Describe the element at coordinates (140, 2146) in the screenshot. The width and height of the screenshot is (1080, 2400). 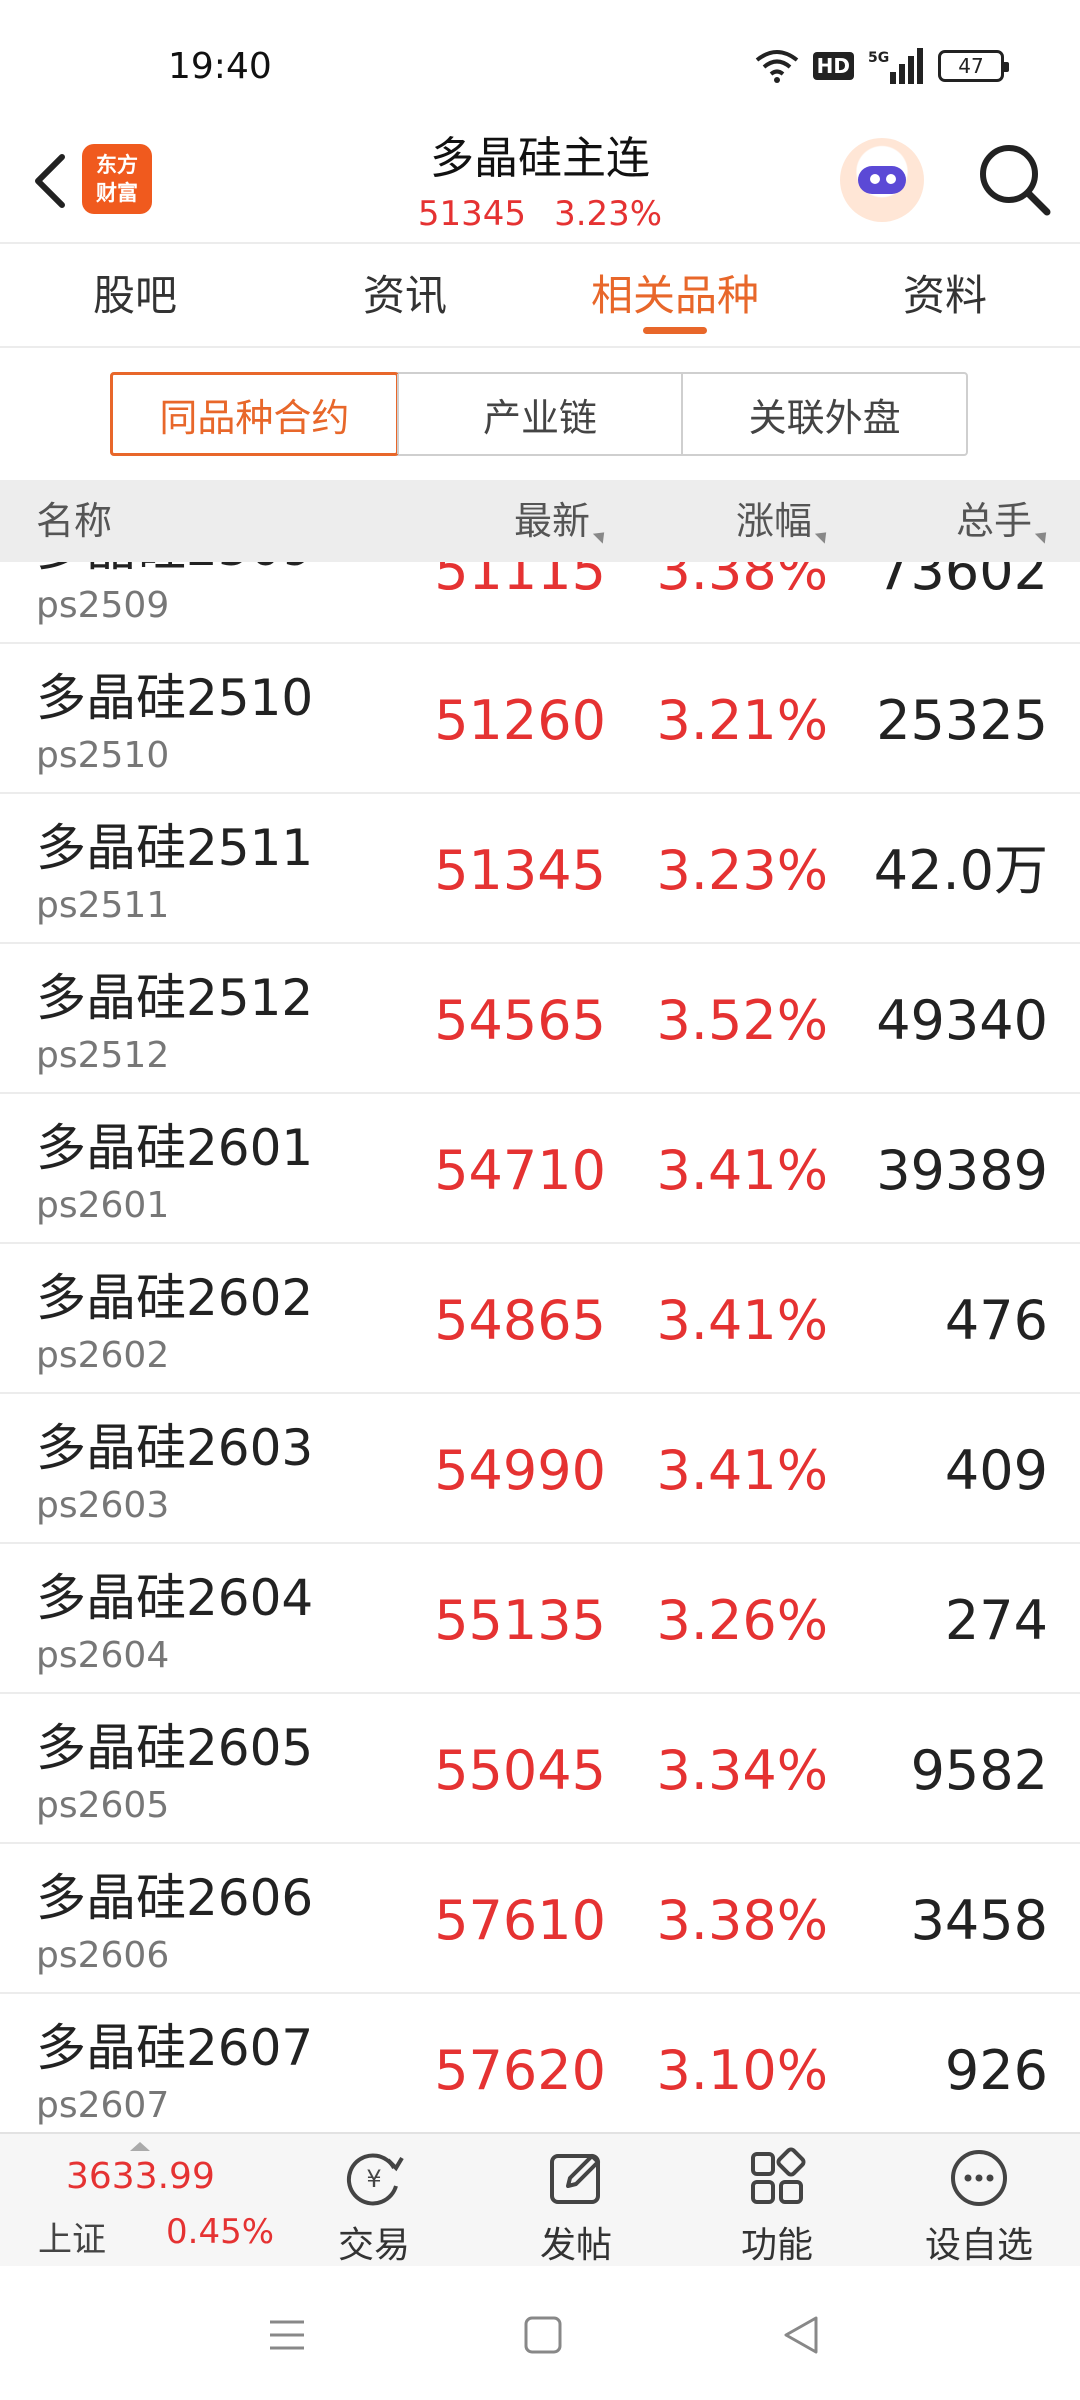
I see `expand-caret-icon` at that location.